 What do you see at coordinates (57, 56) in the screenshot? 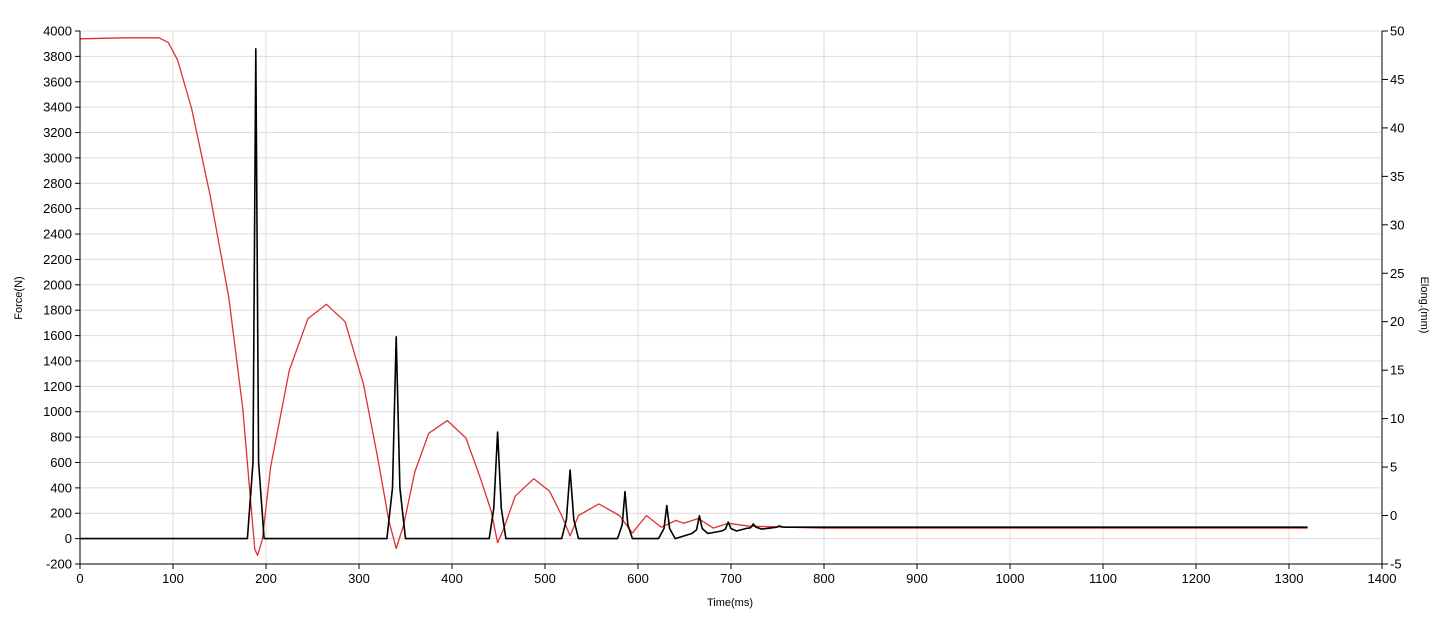
I see `y-left-tick-label: 3800` at bounding box center [57, 56].